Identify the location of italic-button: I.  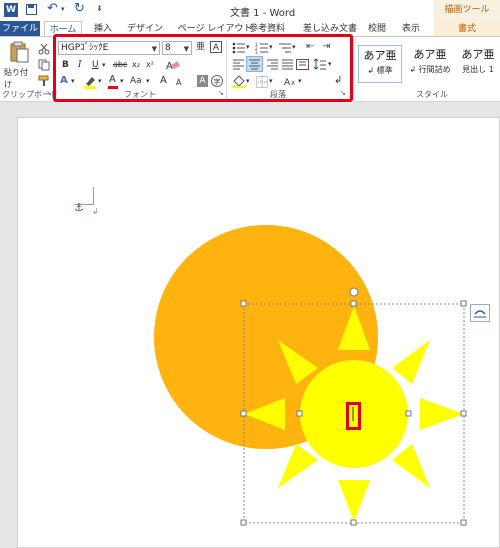
(80, 65).